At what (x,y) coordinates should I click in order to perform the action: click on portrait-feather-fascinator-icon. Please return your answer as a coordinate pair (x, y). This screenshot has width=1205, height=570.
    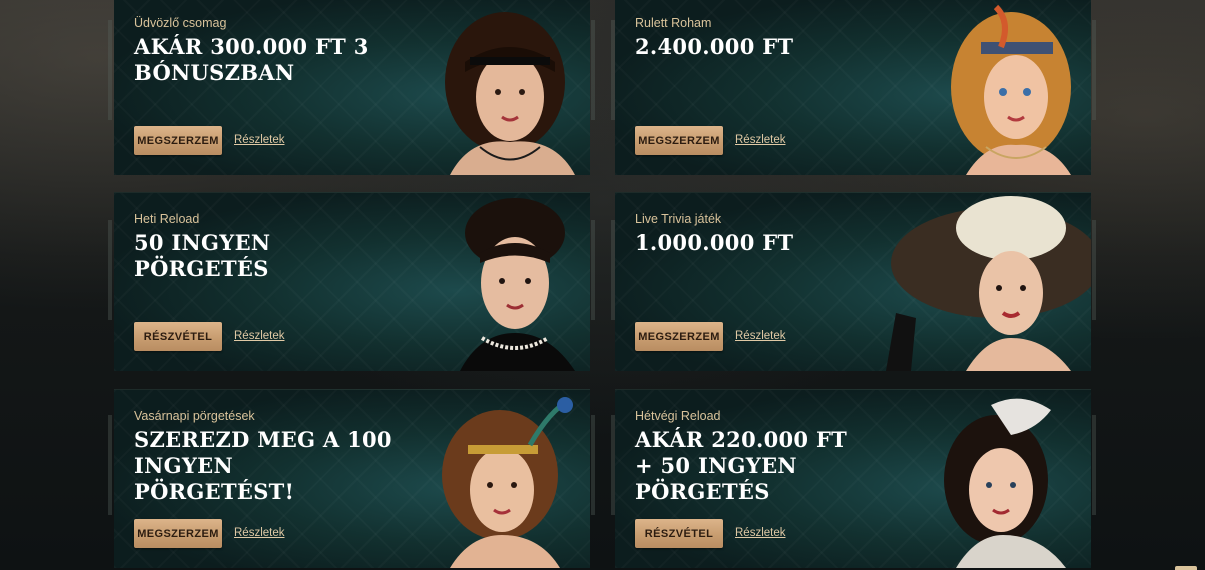
    Looking at the image, I should click on (981, 479).